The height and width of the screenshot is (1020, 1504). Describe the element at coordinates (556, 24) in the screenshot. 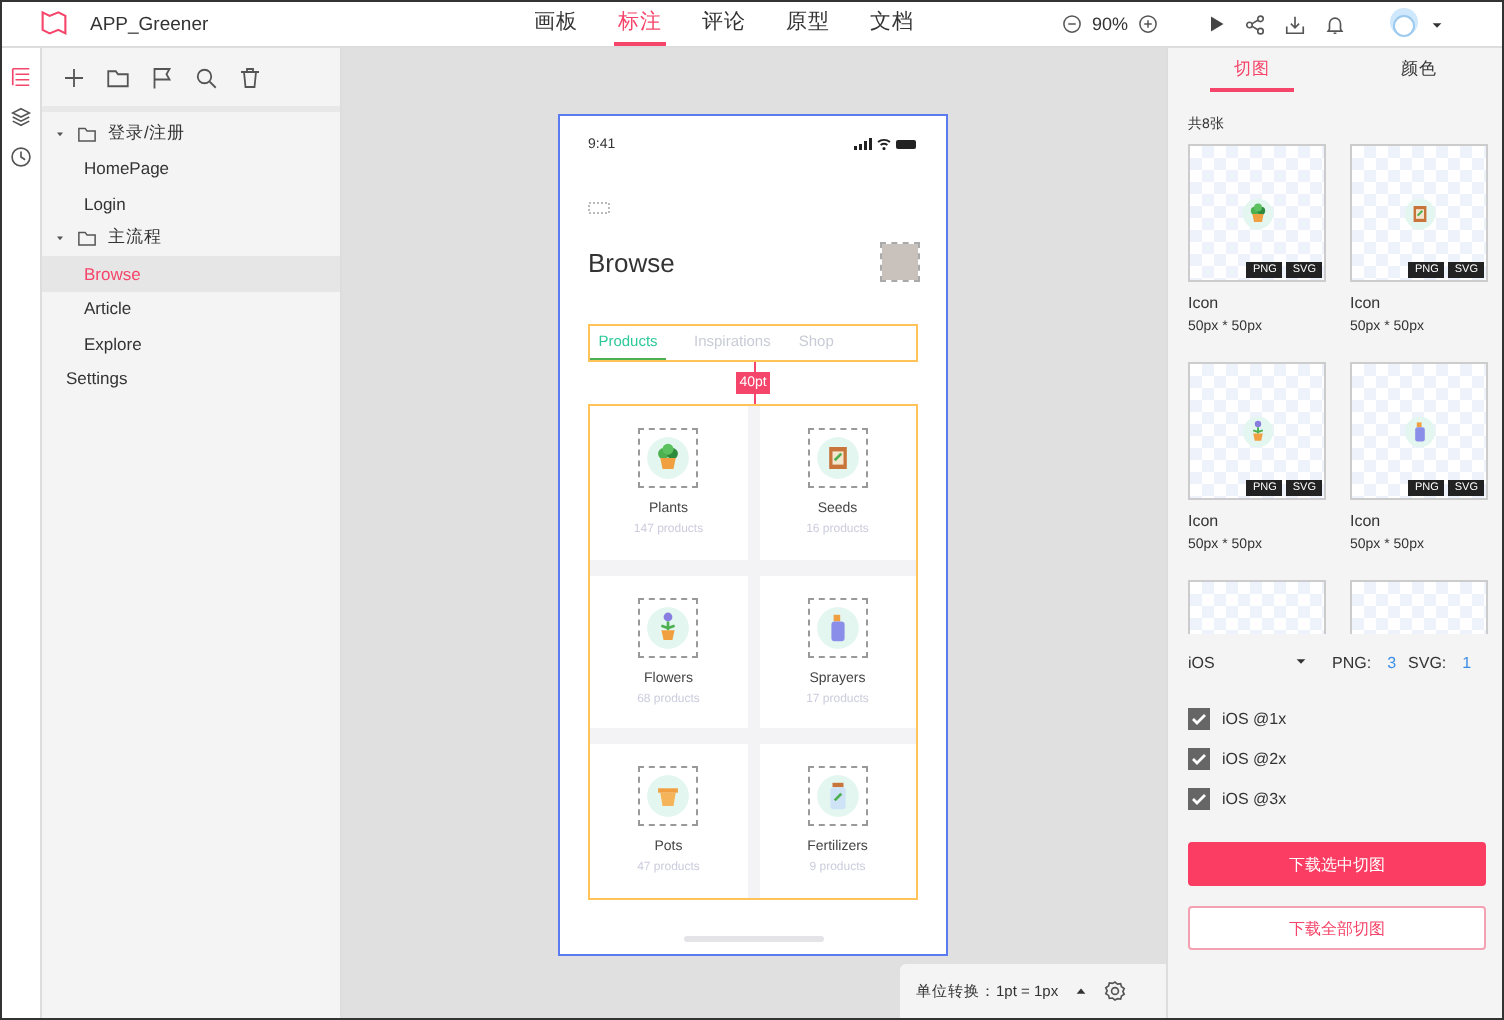

I see `nav-tab: 画板` at that location.